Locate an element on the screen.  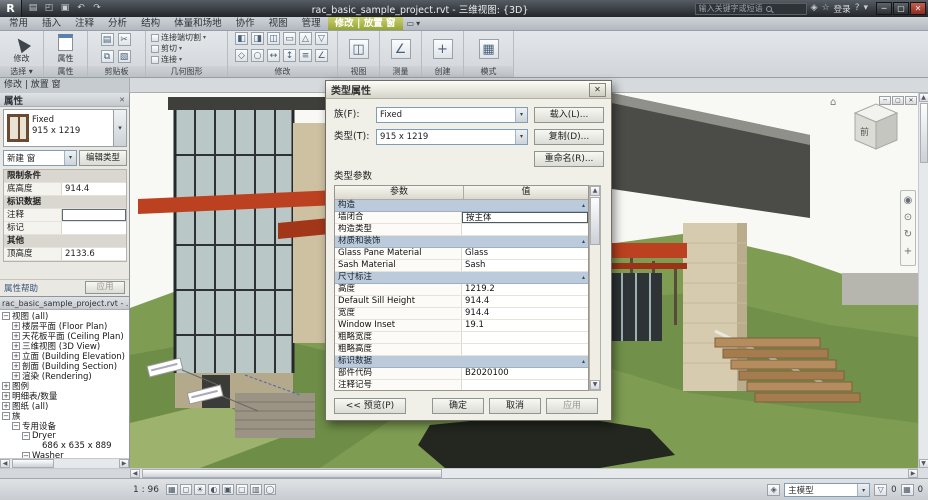
edit-type-button: 编辑类型 is located at coordinates (103, 158).